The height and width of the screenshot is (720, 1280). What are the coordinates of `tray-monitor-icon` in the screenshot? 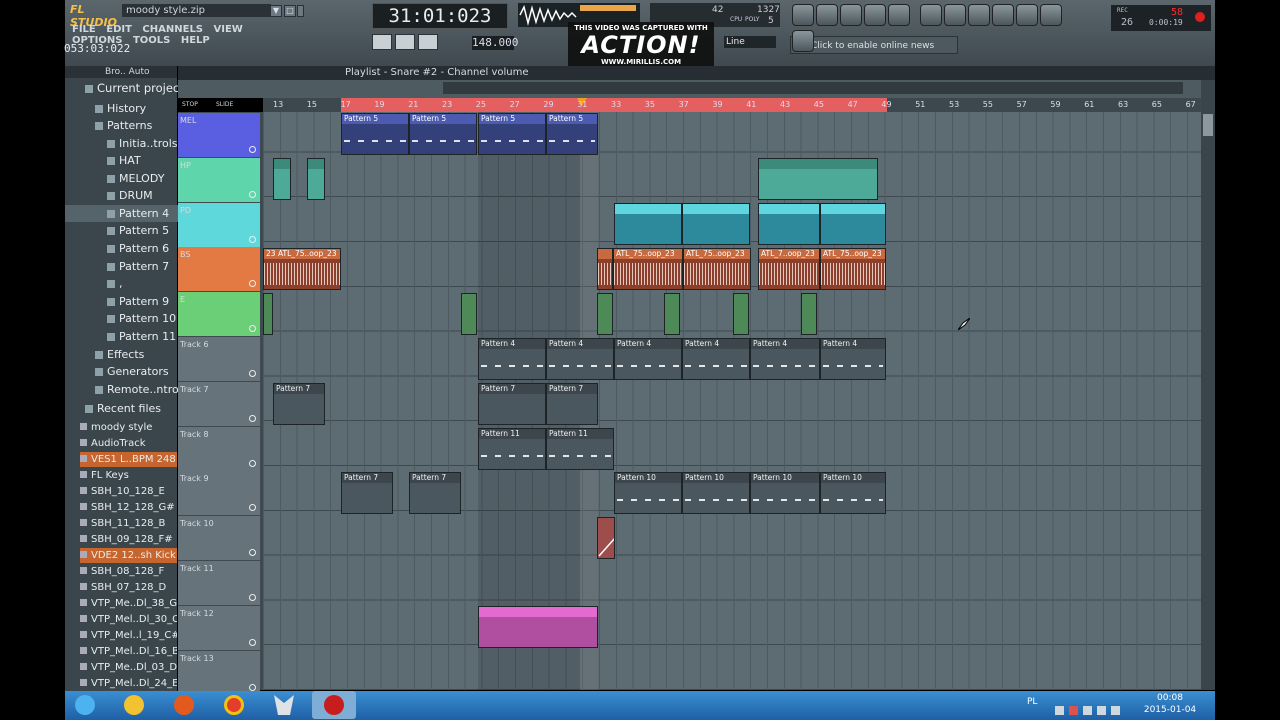 It's located at (1101, 710).